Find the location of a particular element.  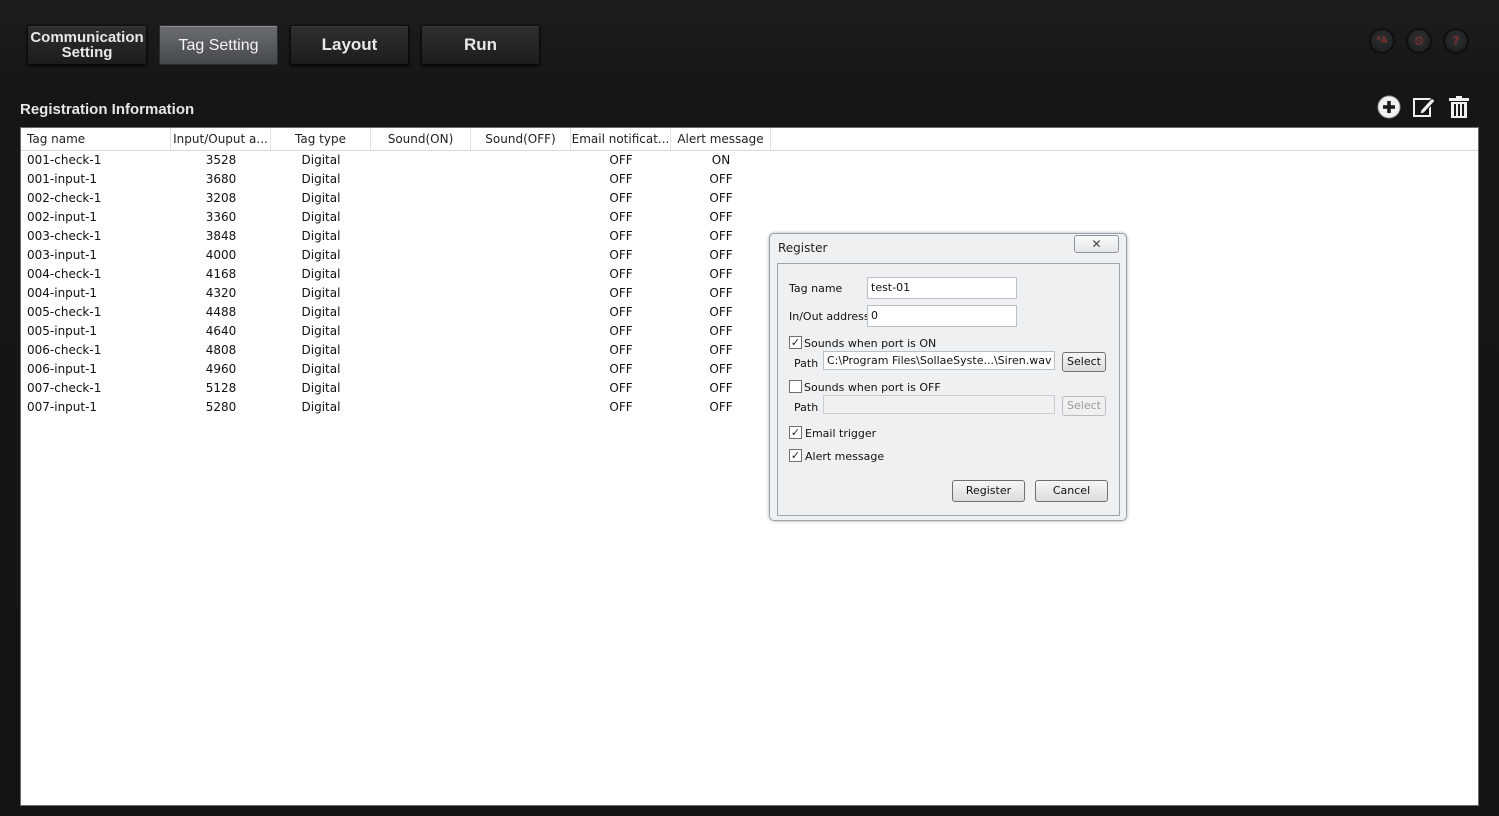

cell-tag-name: 001-input-1 is located at coordinates (62, 179).